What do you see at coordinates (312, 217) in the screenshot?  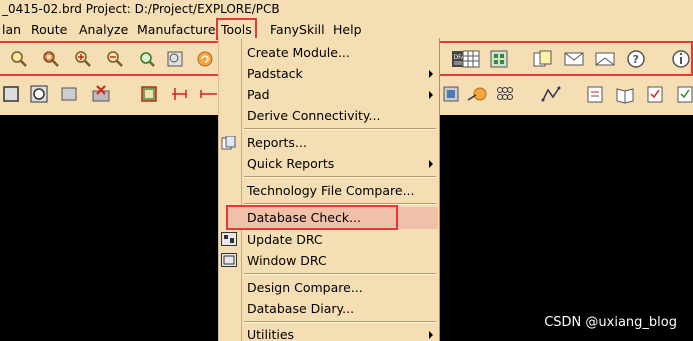 I see `annotation-highlight-box` at bounding box center [312, 217].